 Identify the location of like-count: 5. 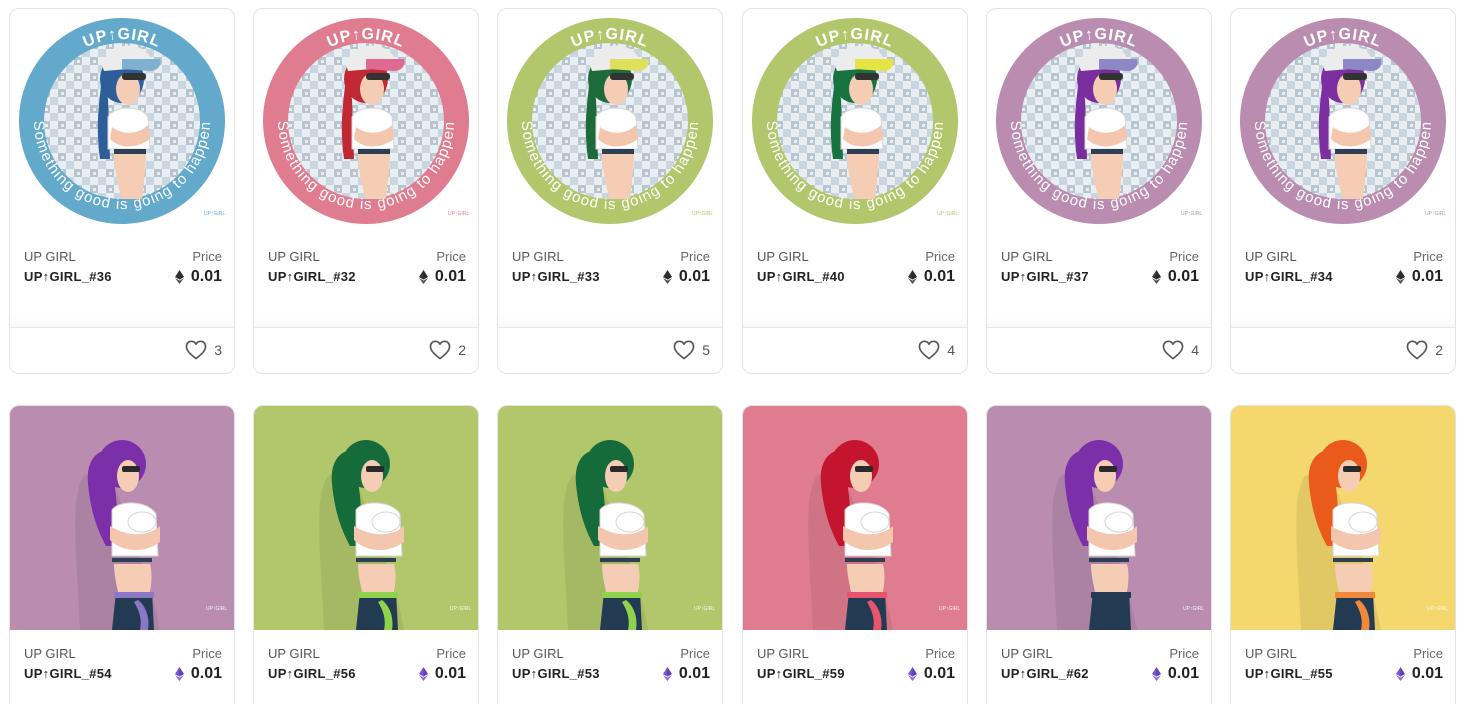
(706, 350).